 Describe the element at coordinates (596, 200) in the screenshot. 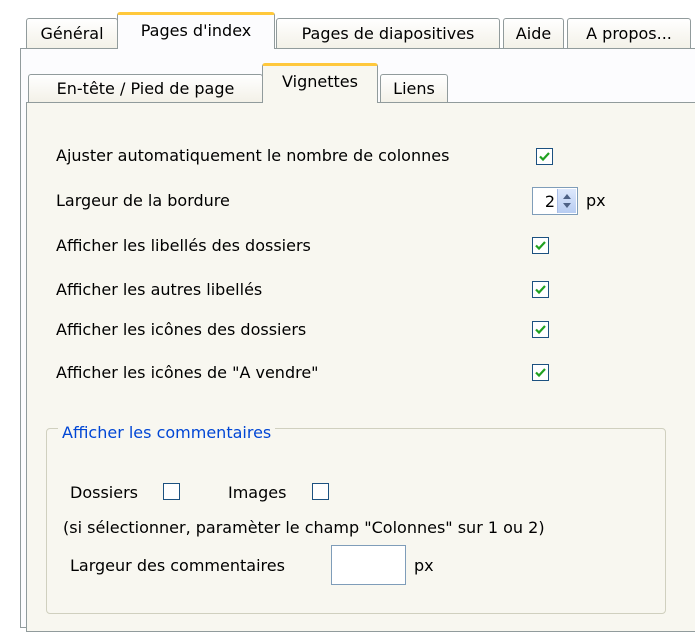

I see `border-width-unit: px` at that location.